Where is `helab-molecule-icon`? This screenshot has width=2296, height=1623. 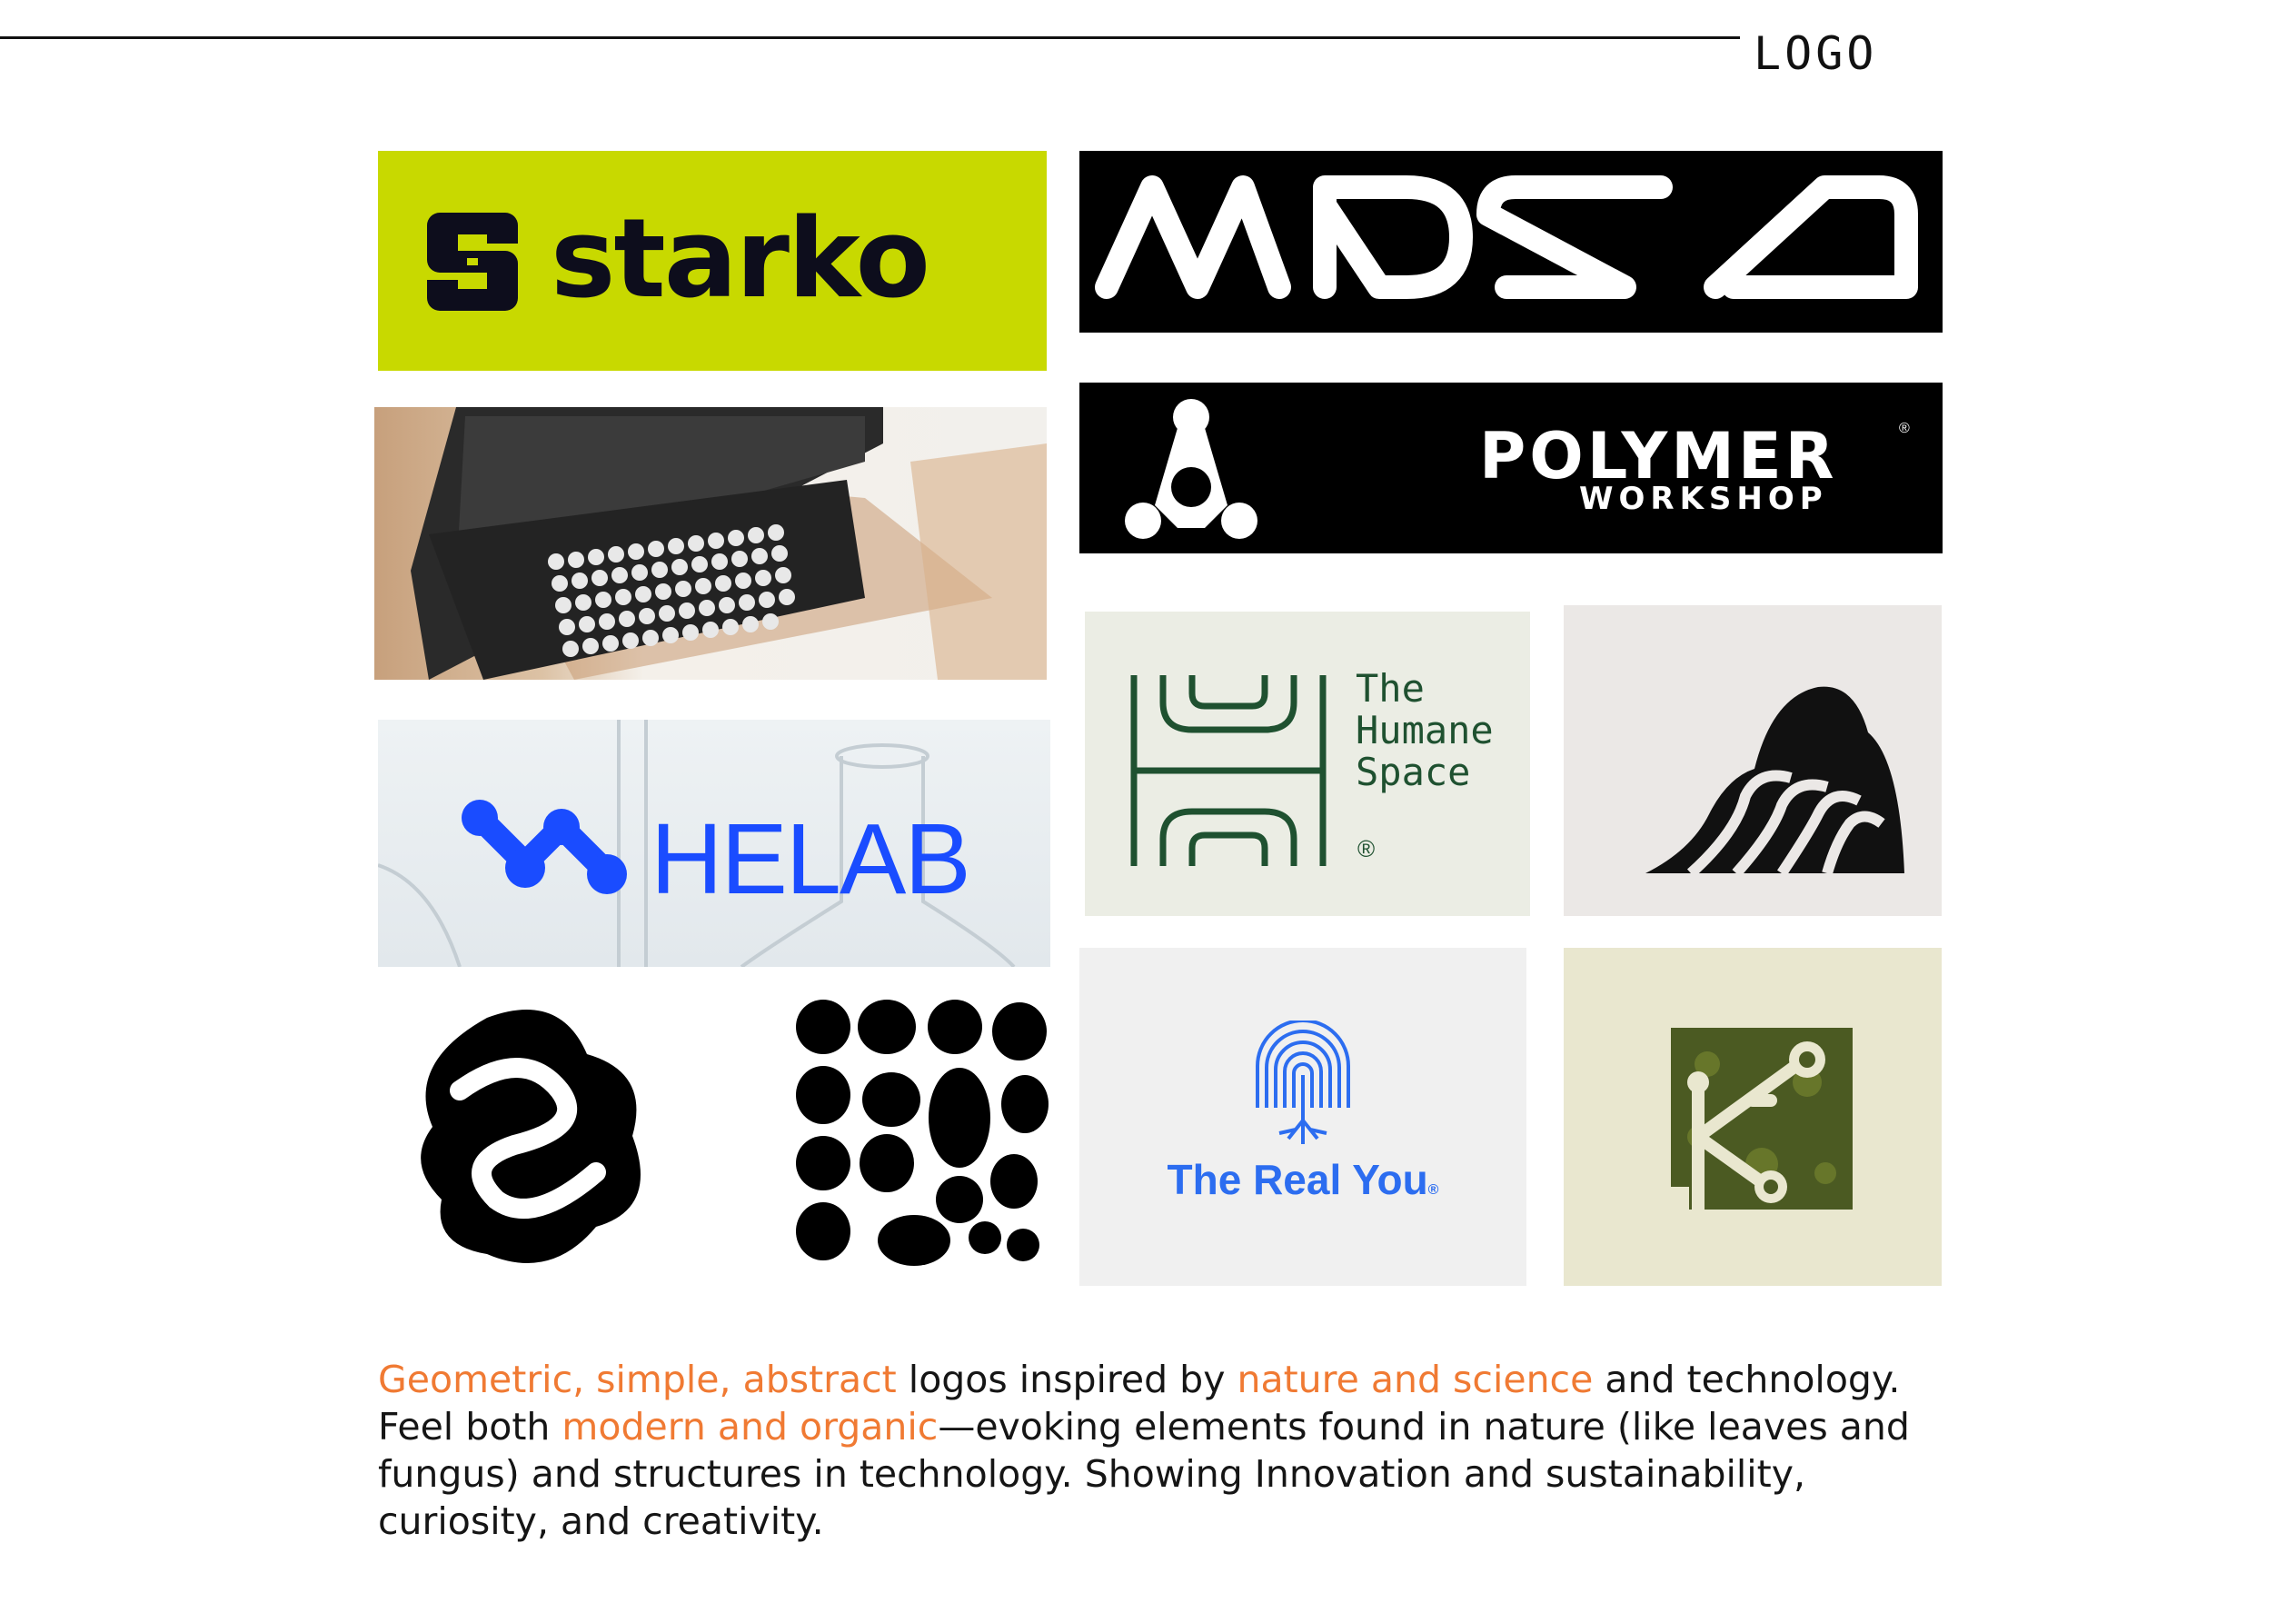 helab-molecule-icon is located at coordinates (544, 847).